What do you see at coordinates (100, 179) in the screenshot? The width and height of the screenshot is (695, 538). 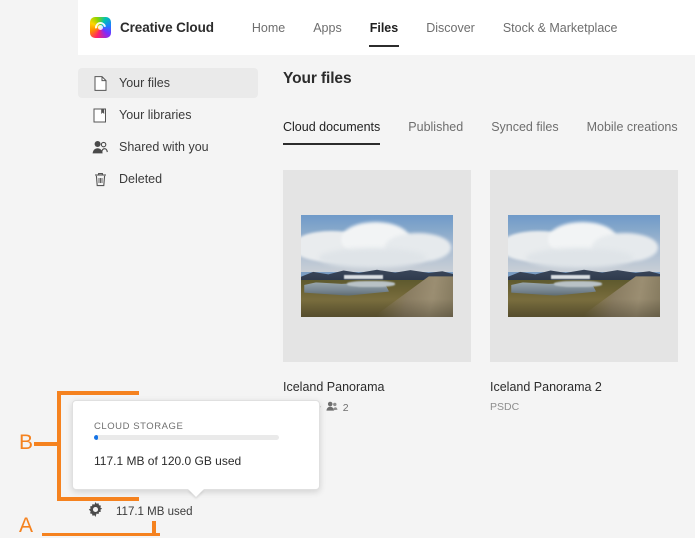 I see `trash-icon` at bounding box center [100, 179].